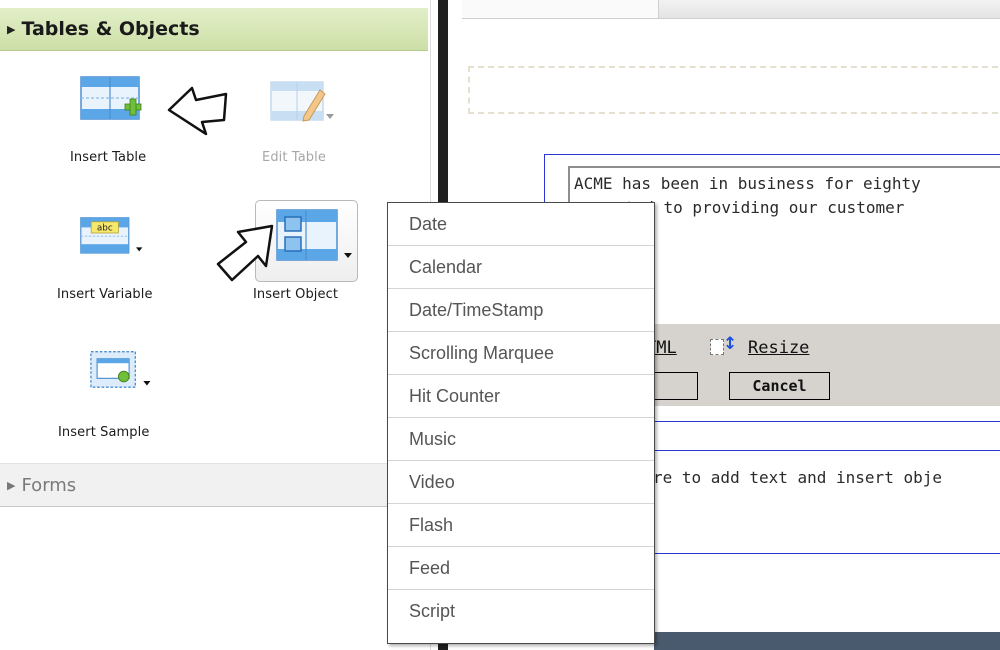 The image size is (1000, 650). Describe the element at coordinates (521, 310) in the screenshot. I see `menu-item-date-timestamp: Date/TimeStamp` at that location.